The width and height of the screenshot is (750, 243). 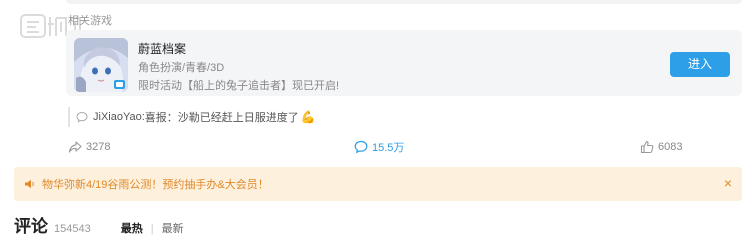 I want to click on game-tags: 角色扮演/青春/3D, so click(x=181, y=68).